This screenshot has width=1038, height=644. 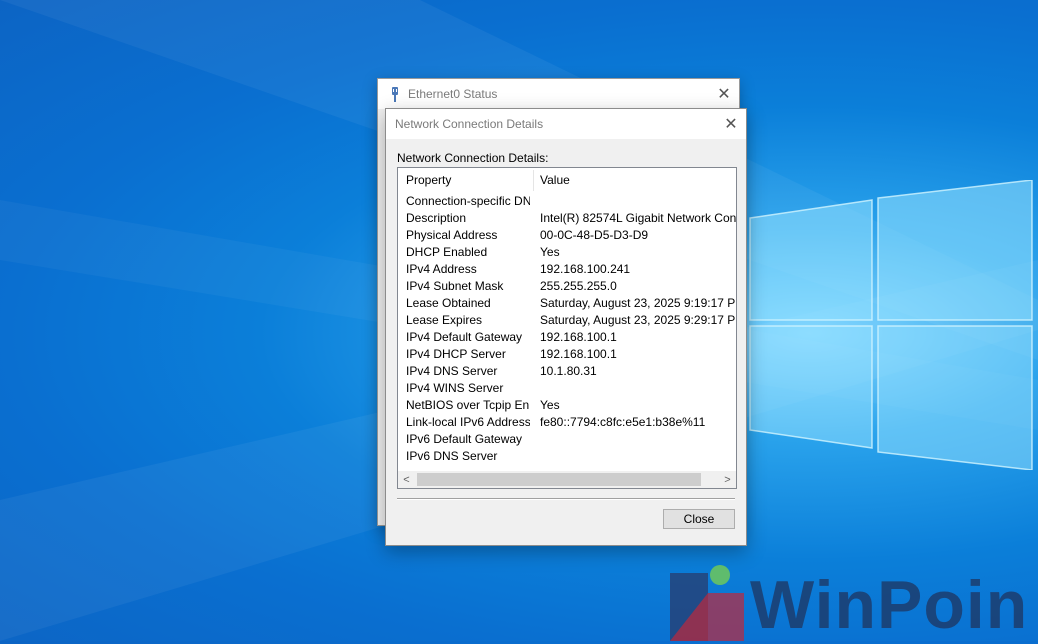 I want to click on listview-header: Property Value, so click(x=567, y=180).